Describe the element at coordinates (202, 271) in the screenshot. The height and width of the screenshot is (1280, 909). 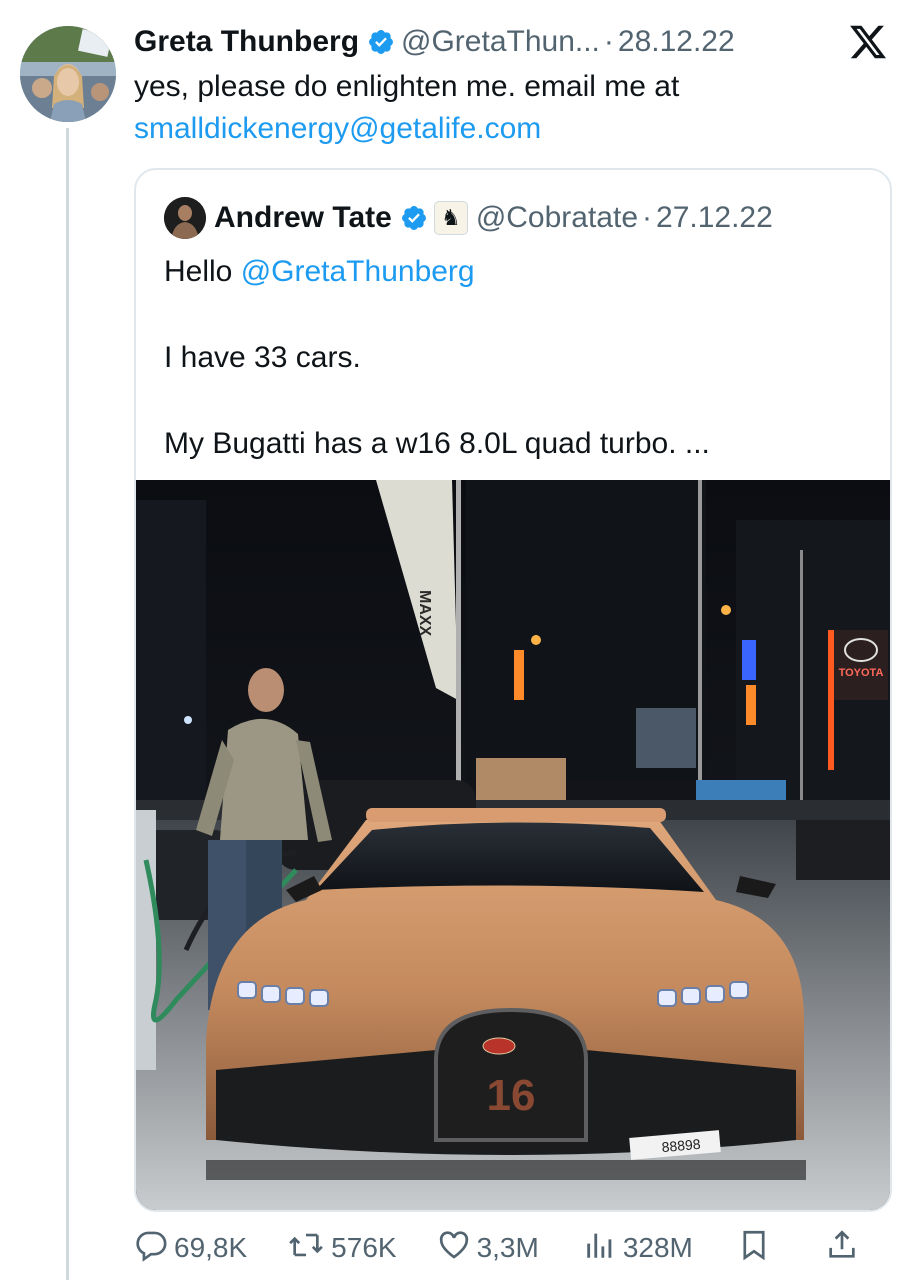
I see `greeting-text: Hello` at that location.